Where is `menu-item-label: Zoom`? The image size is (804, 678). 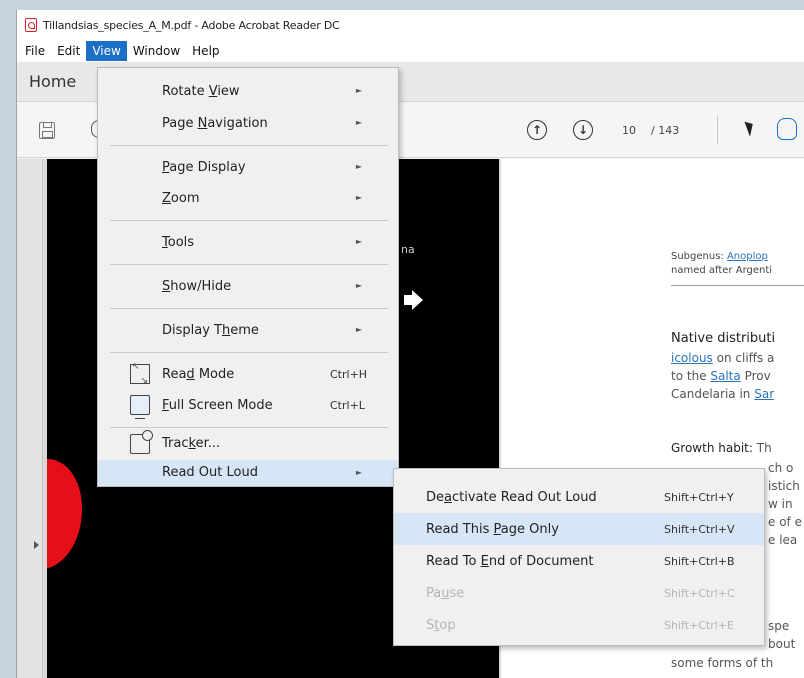
menu-item-label: Zoom is located at coordinates (181, 198).